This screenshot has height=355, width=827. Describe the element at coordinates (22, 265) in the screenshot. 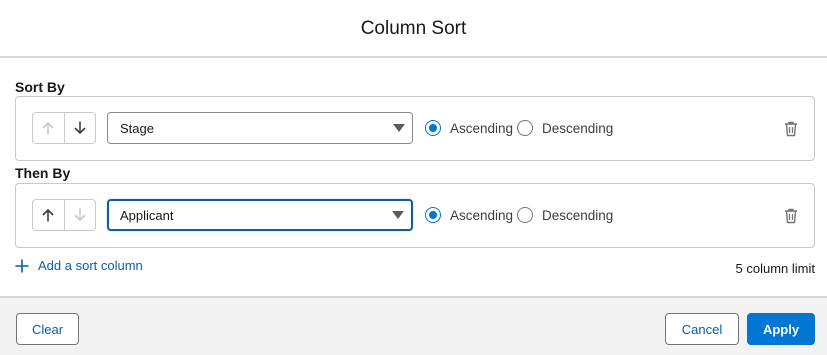

I see `plus-icon` at that location.